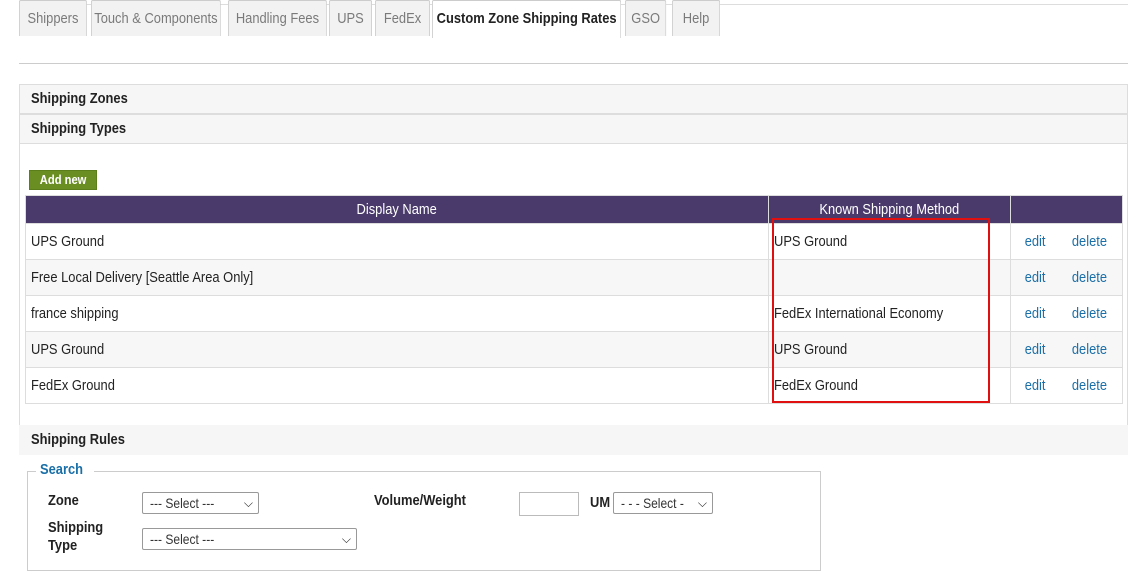 The width and height of the screenshot is (1133, 571). What do you see at coordinates (573, 63) in the screenshot?
I see `tabs-underline` at bounding box center [573, 63].